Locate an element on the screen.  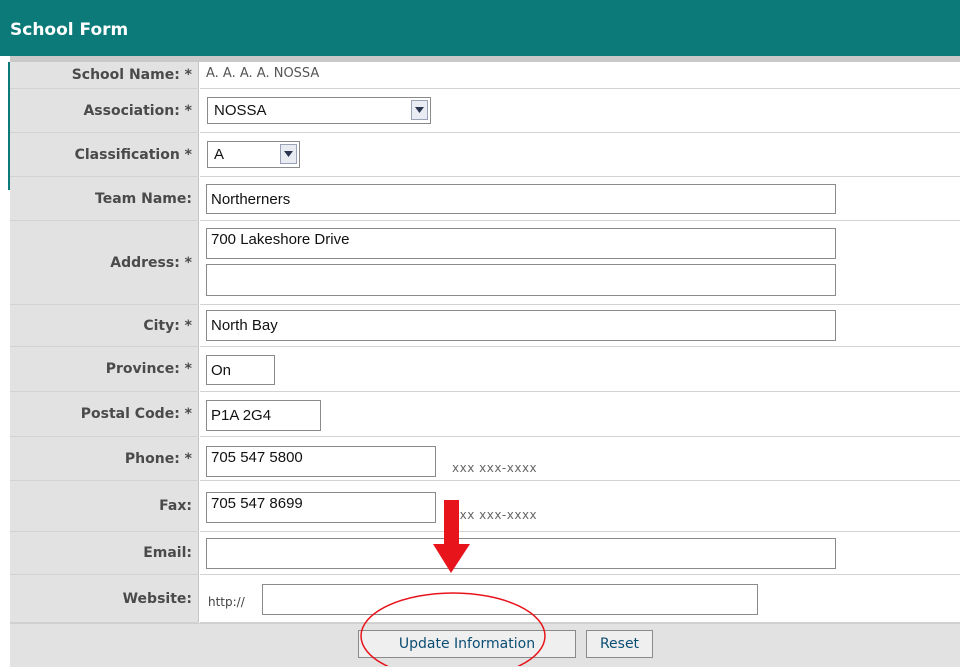
red-arrow-icon is located at coordinates (451, 536).